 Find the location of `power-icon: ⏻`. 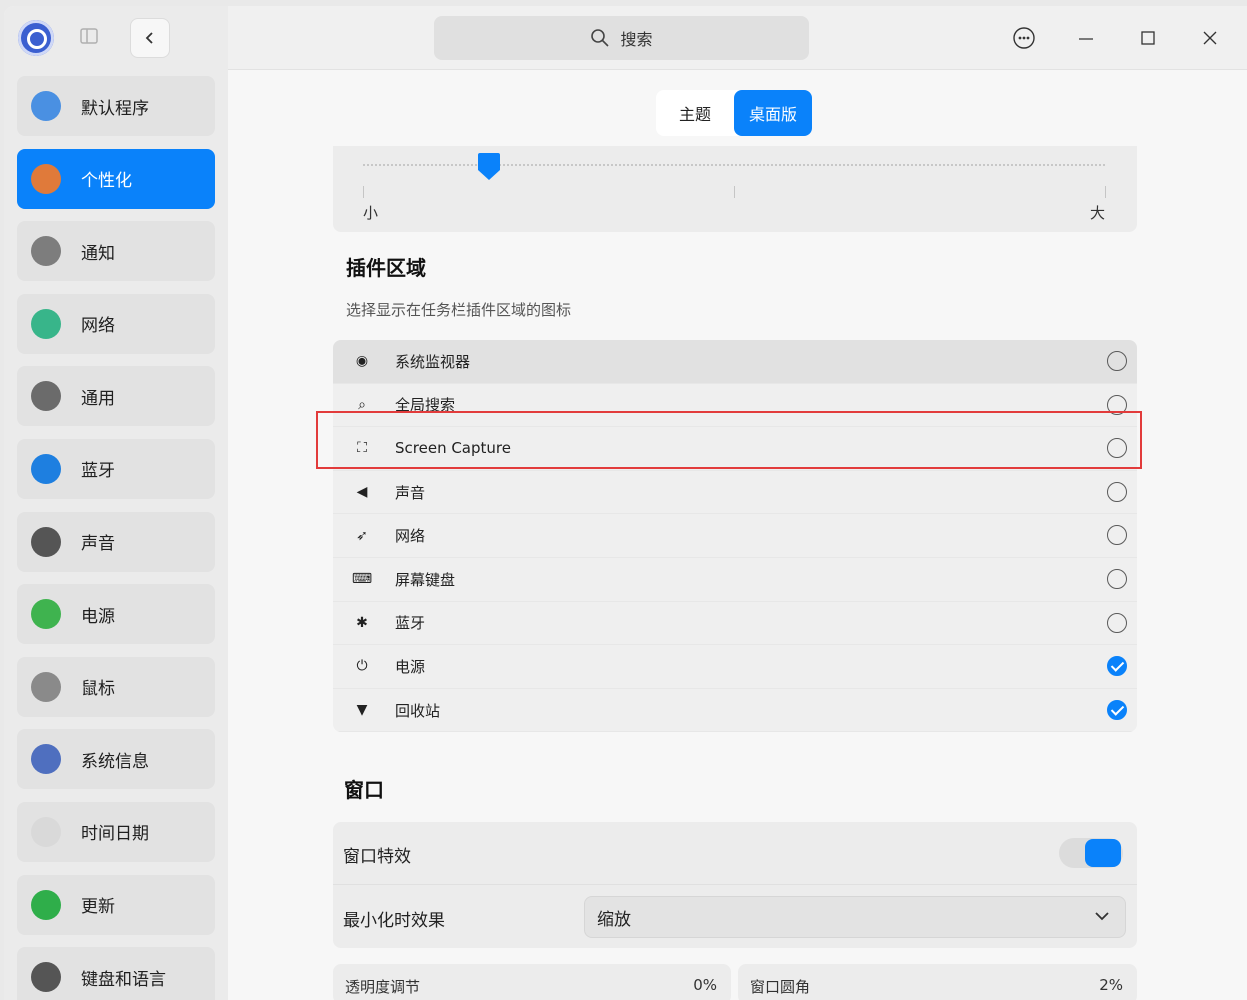

power-icon: ⏻ is located at coordinates (362, 666).